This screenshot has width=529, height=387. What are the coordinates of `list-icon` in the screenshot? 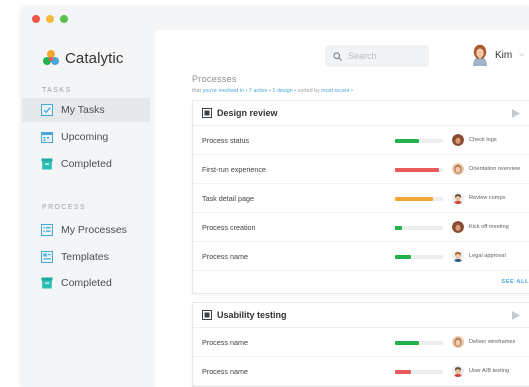 It's located at (47, 230).